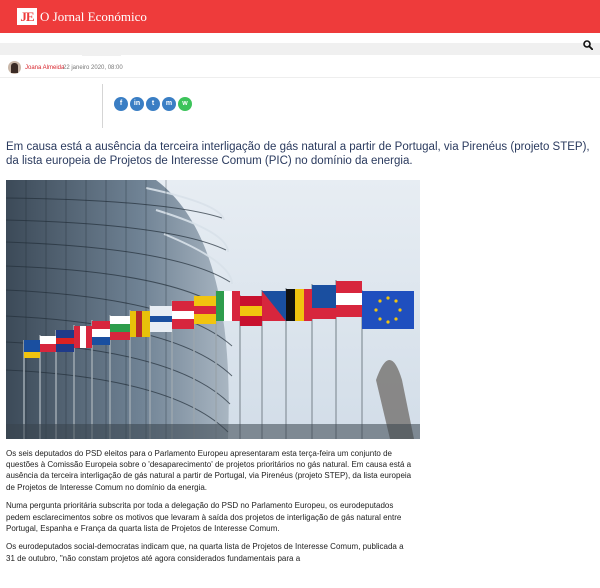  Describe the element at coordinates (588, 45) in the screenshot. I see `search-icon` at that location.